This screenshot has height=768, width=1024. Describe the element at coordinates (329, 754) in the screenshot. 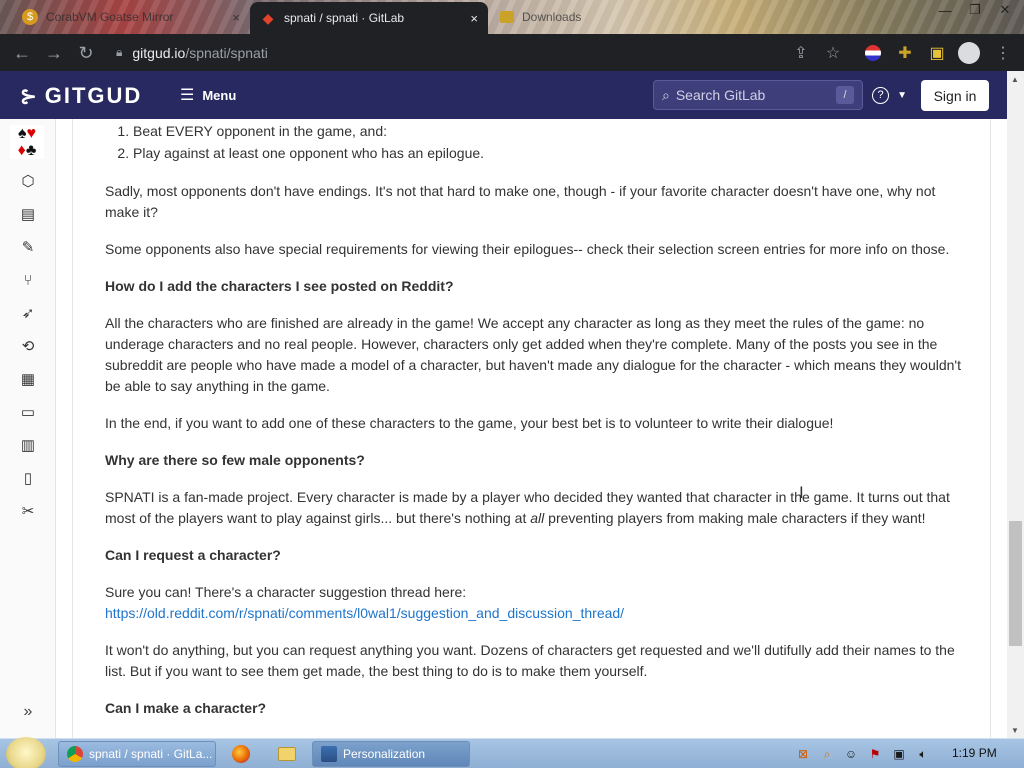

I see `personalization-icon` at that location.